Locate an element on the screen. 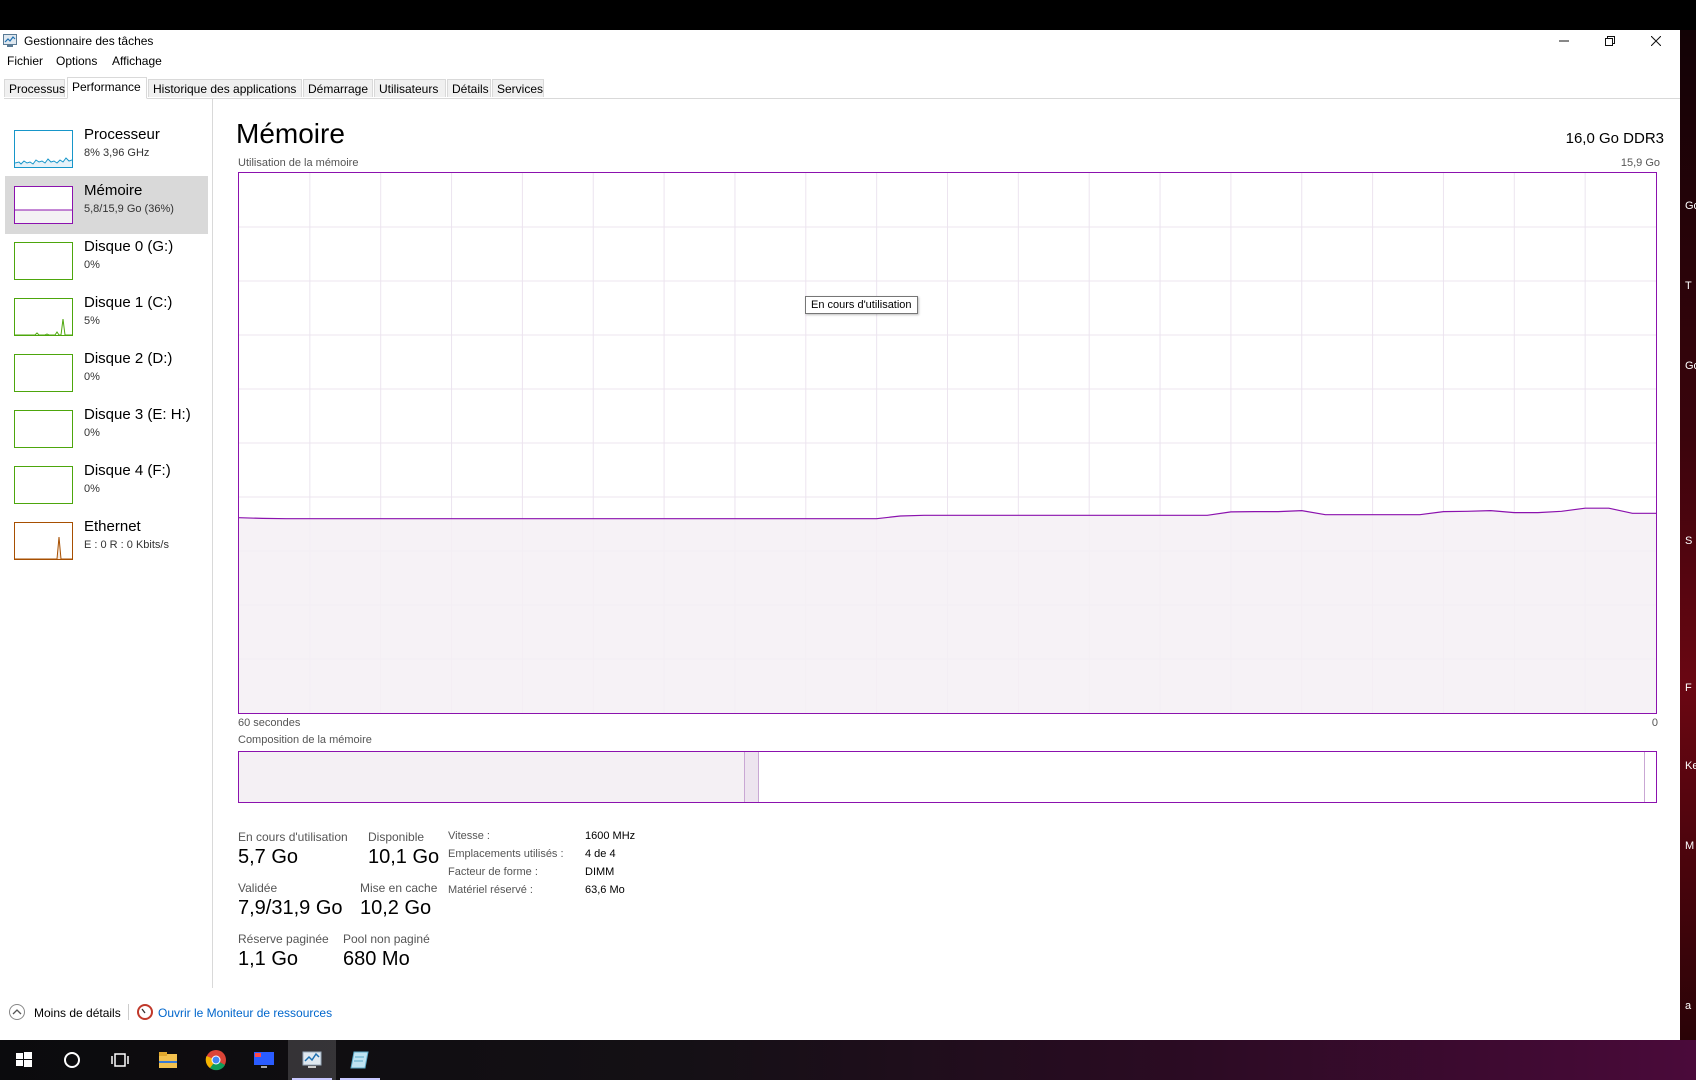  slots-label: Emplacements utilisés : is located at coordinates (506, 854).